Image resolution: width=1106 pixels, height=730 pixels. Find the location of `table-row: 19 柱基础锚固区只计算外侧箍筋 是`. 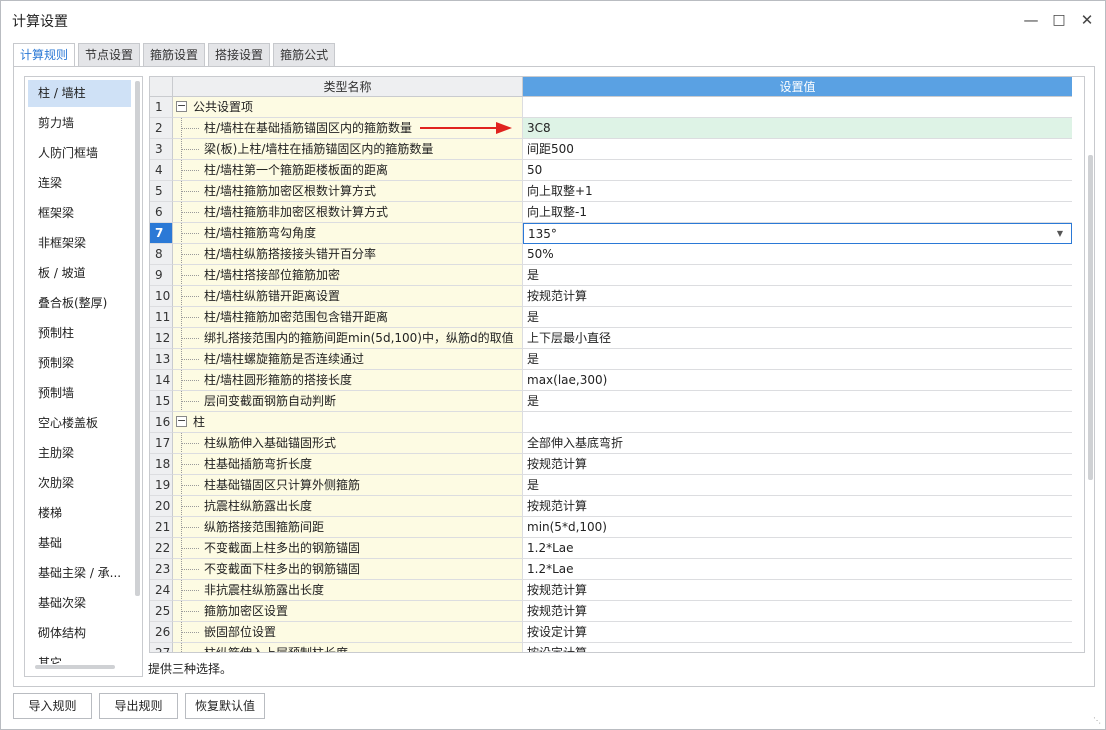

table-row: 19 柱基础锚固区只计算外侧箍筋 是 is located at coordinates (611, 485).